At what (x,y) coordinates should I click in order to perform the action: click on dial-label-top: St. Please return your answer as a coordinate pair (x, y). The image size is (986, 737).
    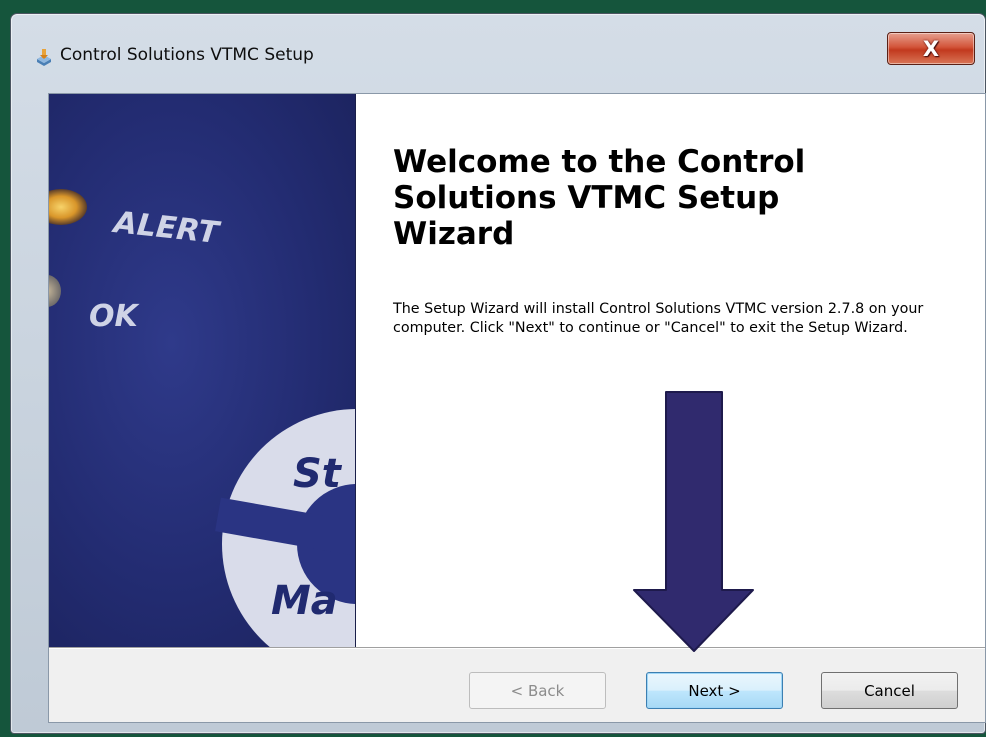
    Looking at the image, I should click on (318, 474).